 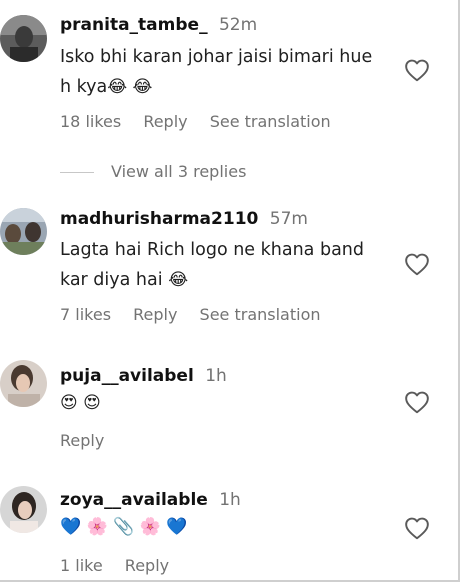 I want to click on username: madhurisharma2110, so click(x=159, y=219).